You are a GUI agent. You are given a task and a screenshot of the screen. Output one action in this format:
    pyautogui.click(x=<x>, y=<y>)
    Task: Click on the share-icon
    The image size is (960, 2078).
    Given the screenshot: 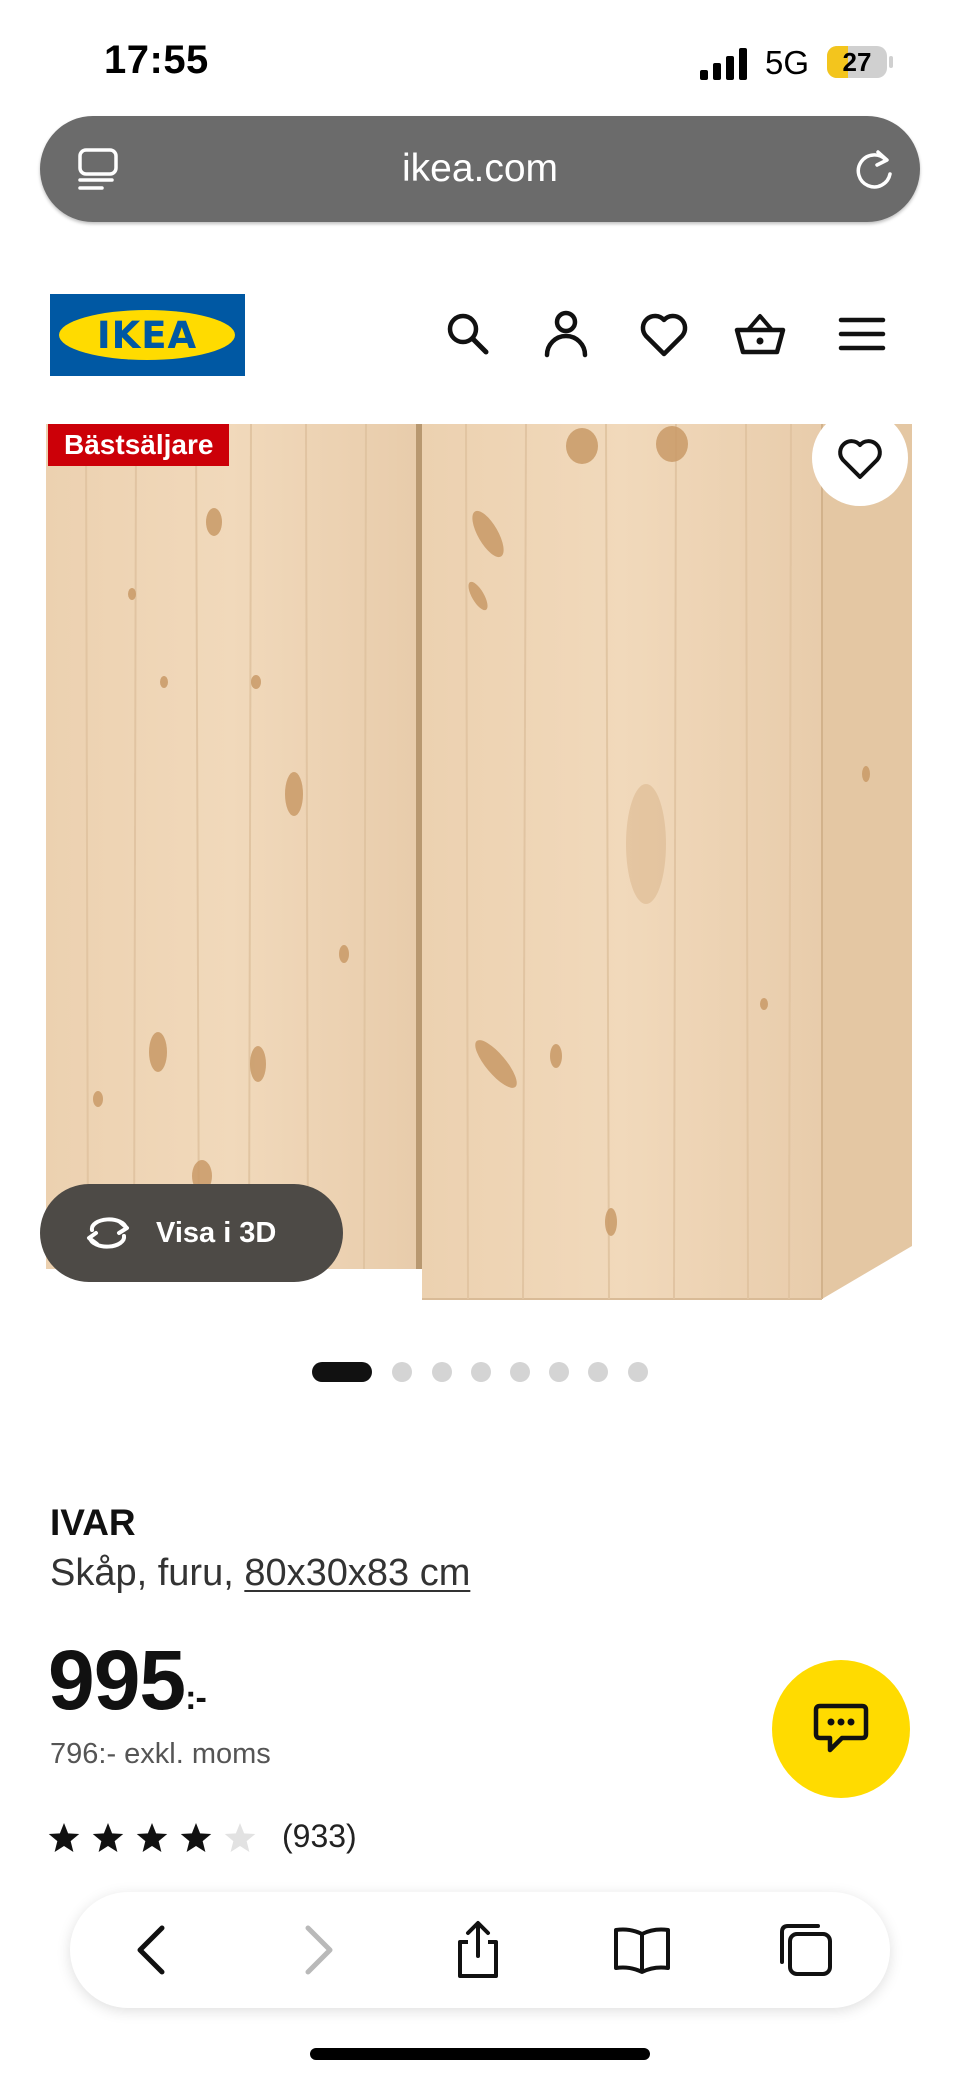 What is the action you would take?
    pyautogui.click(x=478, y=1950)
    